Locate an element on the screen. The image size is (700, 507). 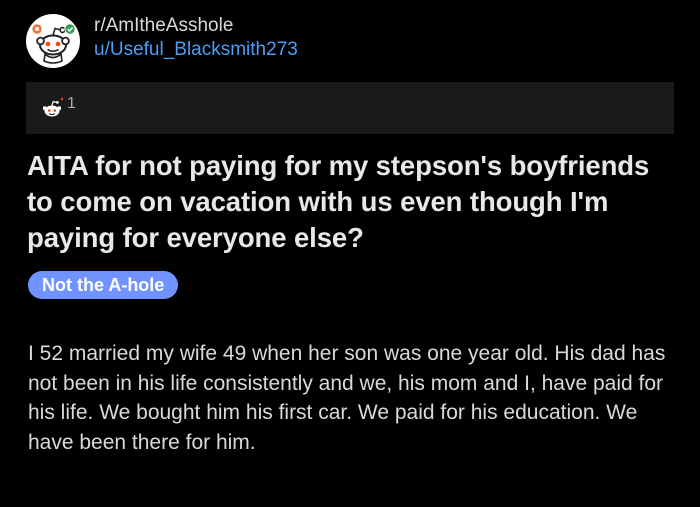
award-count: 1 is located at coordinates (71, 103).